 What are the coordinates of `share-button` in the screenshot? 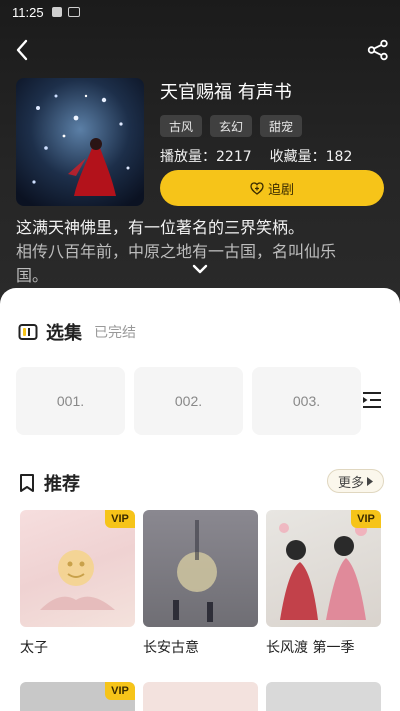 It's located at (378, 50).